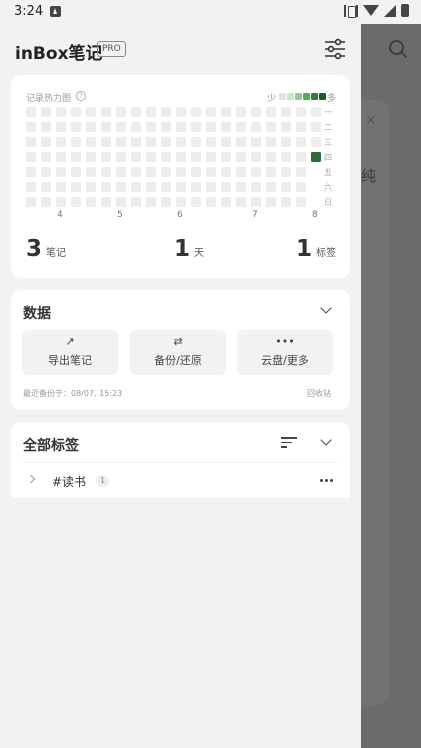 The height and width of the screenshot is (748, 421). What do you see at coordinates (70, 352) in the screenshot?
I see `export-notes-button: ↗ 导出笔记` at bounding box center [70, 352].